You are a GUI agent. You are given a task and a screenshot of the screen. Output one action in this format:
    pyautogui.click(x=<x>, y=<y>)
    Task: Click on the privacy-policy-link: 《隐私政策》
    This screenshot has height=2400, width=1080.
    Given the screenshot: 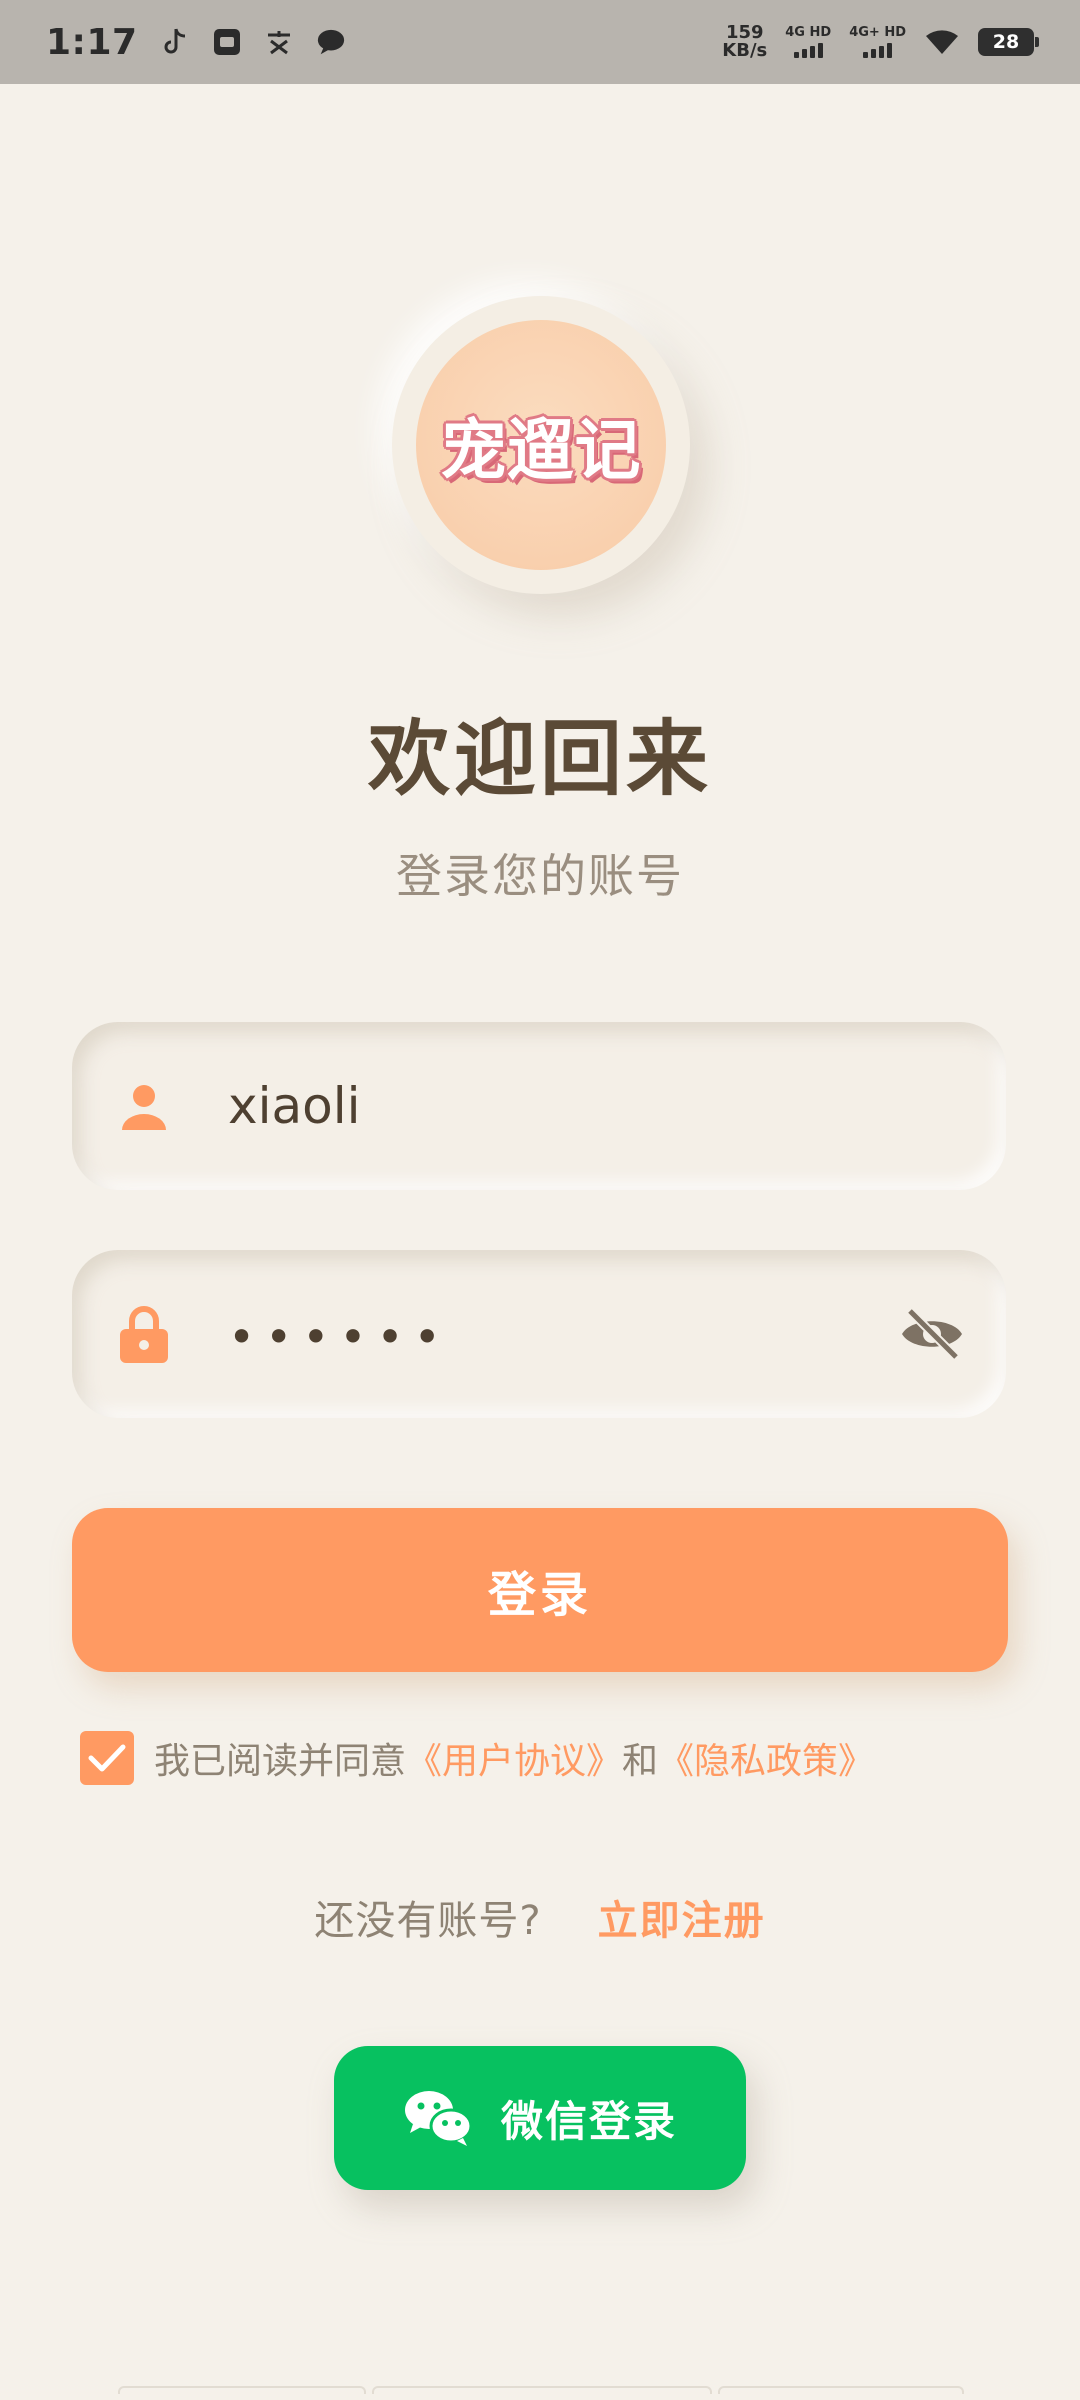 What is the action you would take?
    pyautogui.click(x=766, y=1758)
    